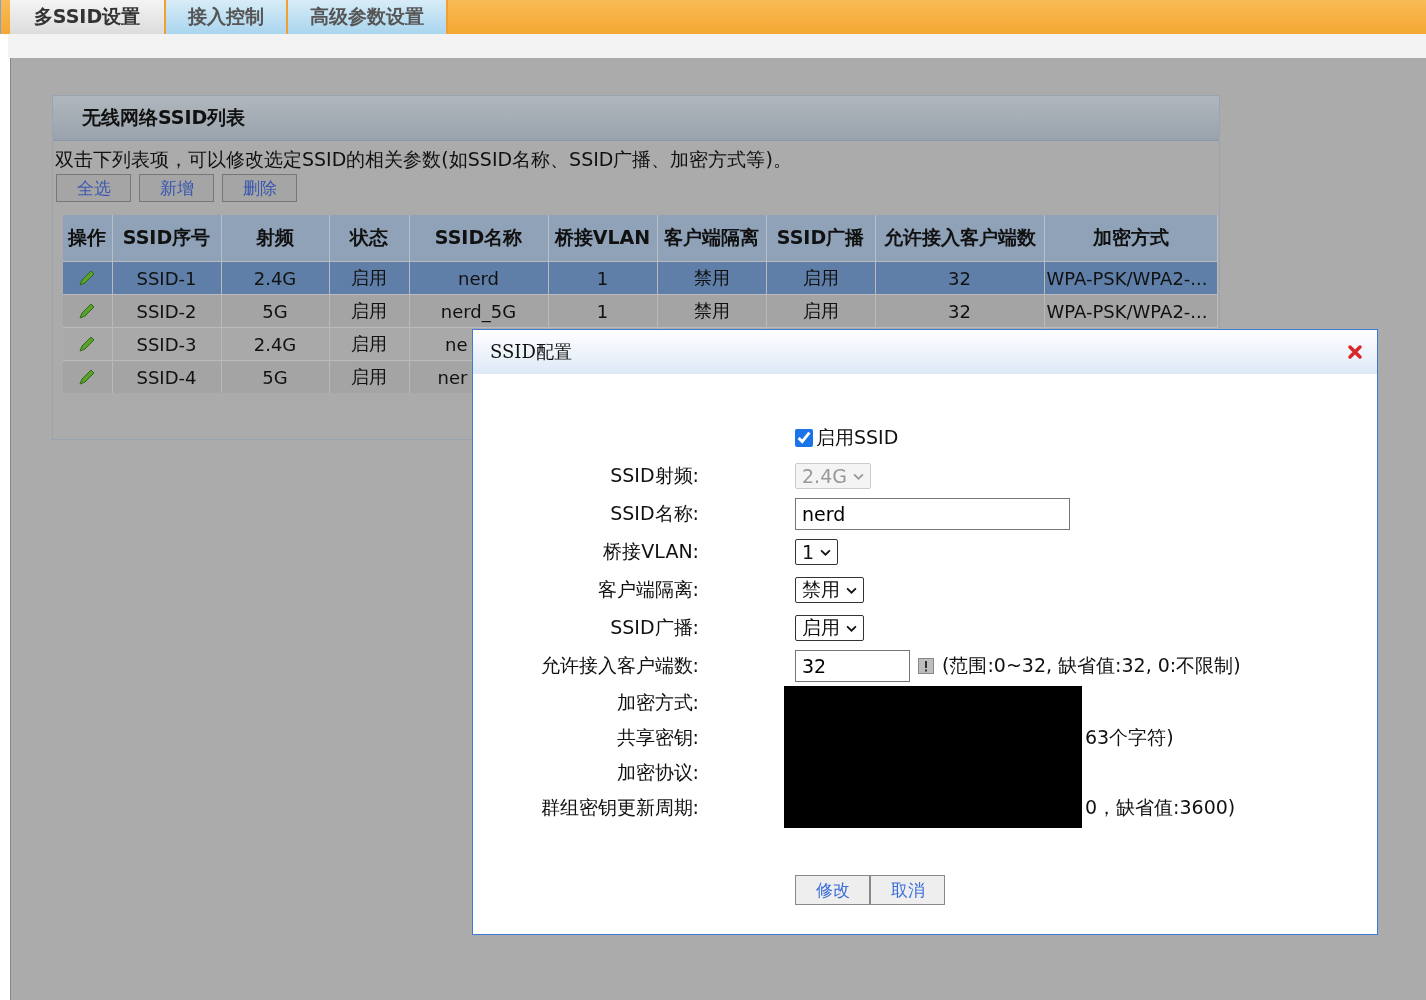  What do you see at coordinates (166, 238) in the screenshot?
I see `column-header: SSID序号` at bounding box center [166, 238].